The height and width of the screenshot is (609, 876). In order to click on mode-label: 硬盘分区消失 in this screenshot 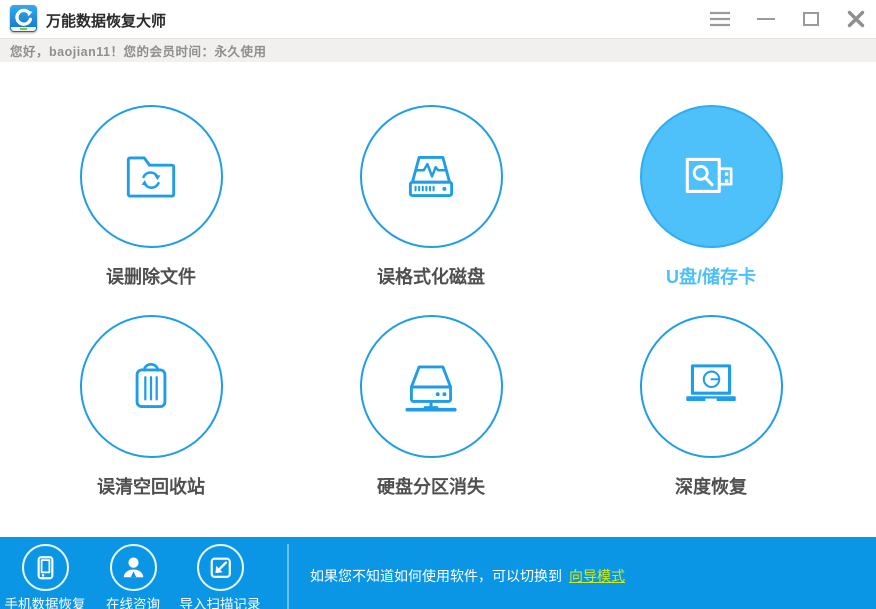, I will do `click(431, 487)`.